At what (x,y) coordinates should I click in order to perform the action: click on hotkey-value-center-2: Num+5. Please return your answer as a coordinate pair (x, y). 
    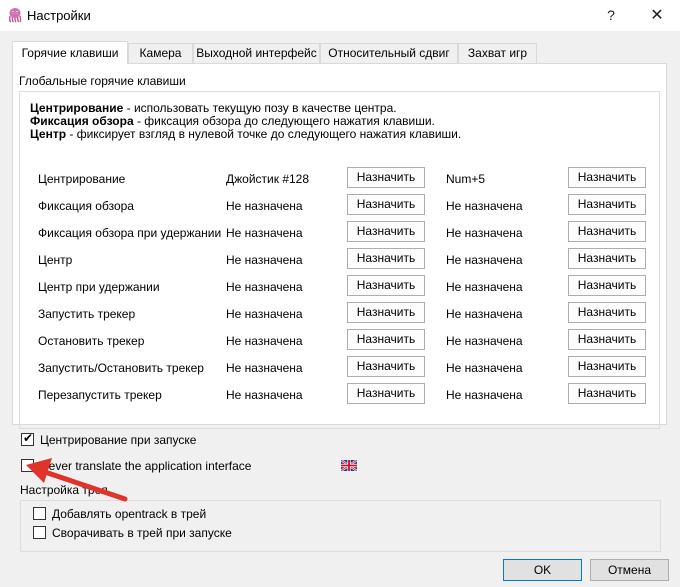
    Looking at the image, I should click on (466, 179).